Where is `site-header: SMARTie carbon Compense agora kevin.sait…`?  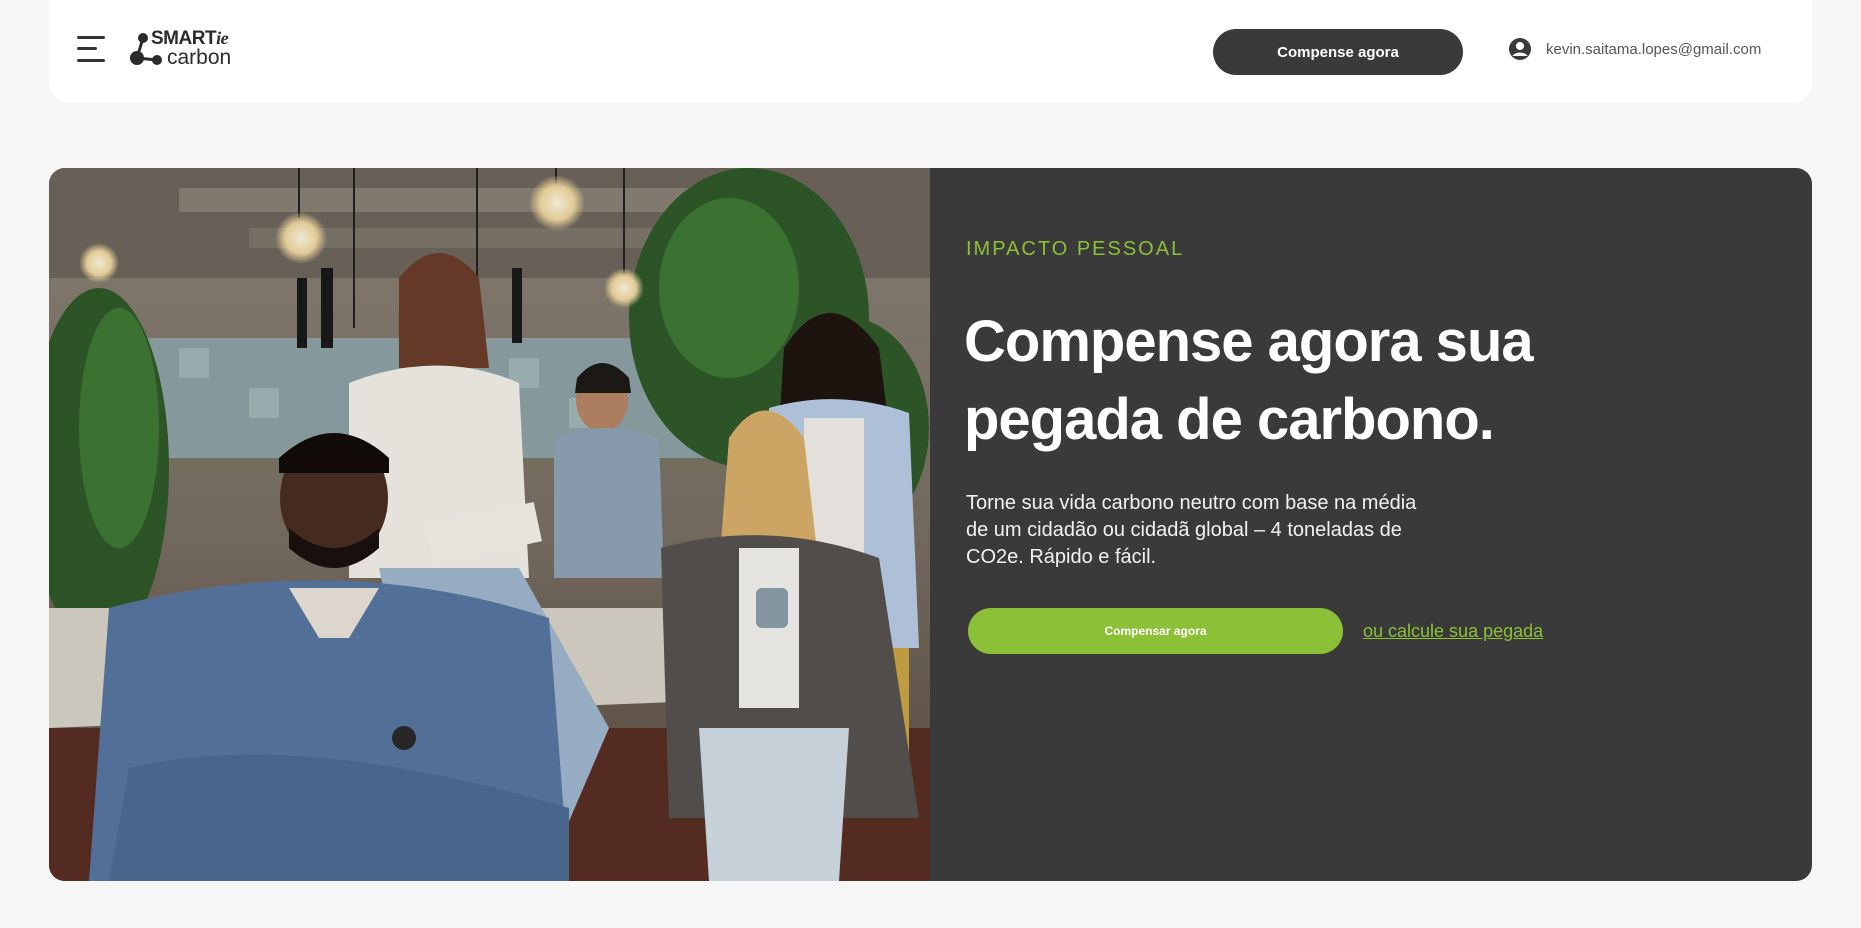
site-header: SMARTie carbon Compense agora kevin.sait… is located at coordinates (930, 51).